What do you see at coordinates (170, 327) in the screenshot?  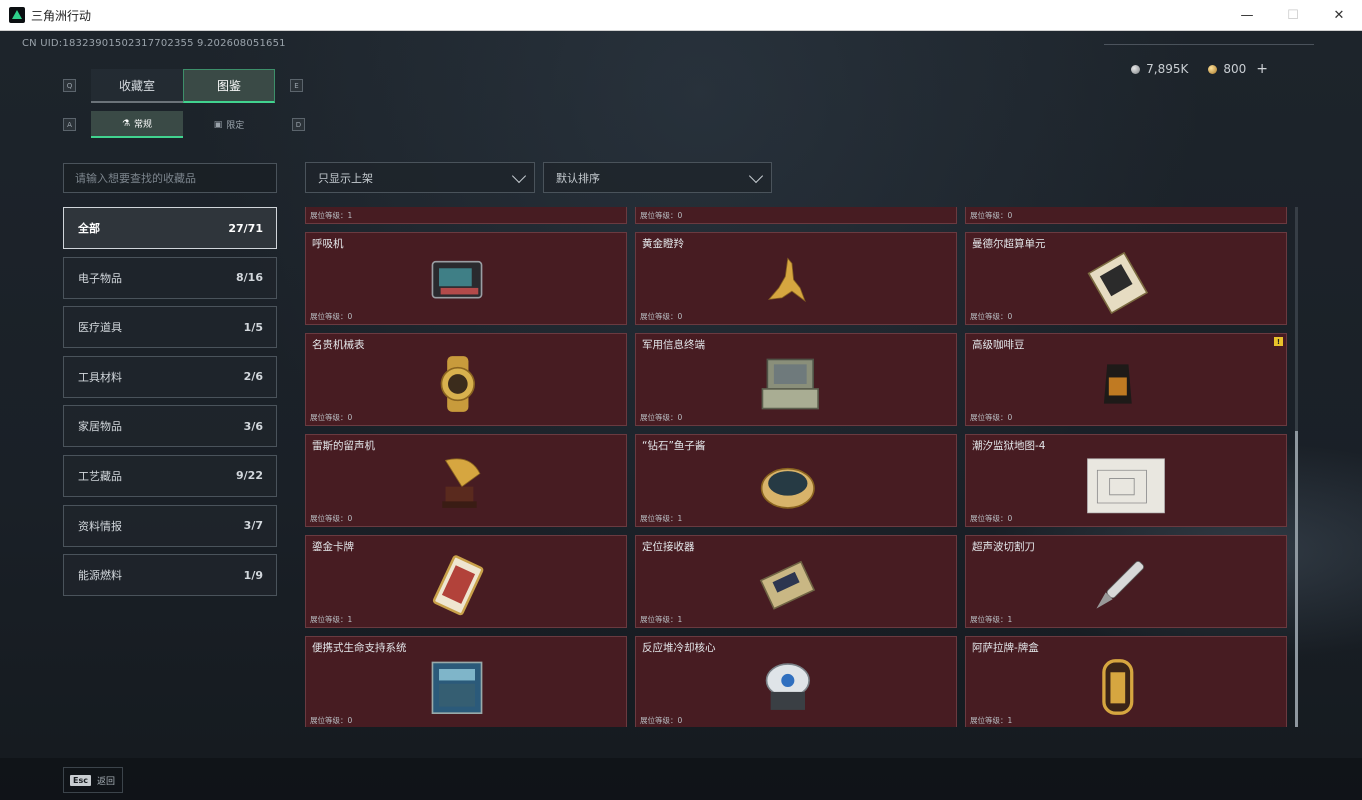 I see `category-medical: 医疗道具 1/5` at bounding box center [170, 327].